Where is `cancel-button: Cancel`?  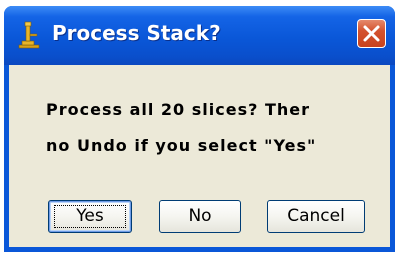 cancel-button: Cancel is located at coordinates (316, 216).